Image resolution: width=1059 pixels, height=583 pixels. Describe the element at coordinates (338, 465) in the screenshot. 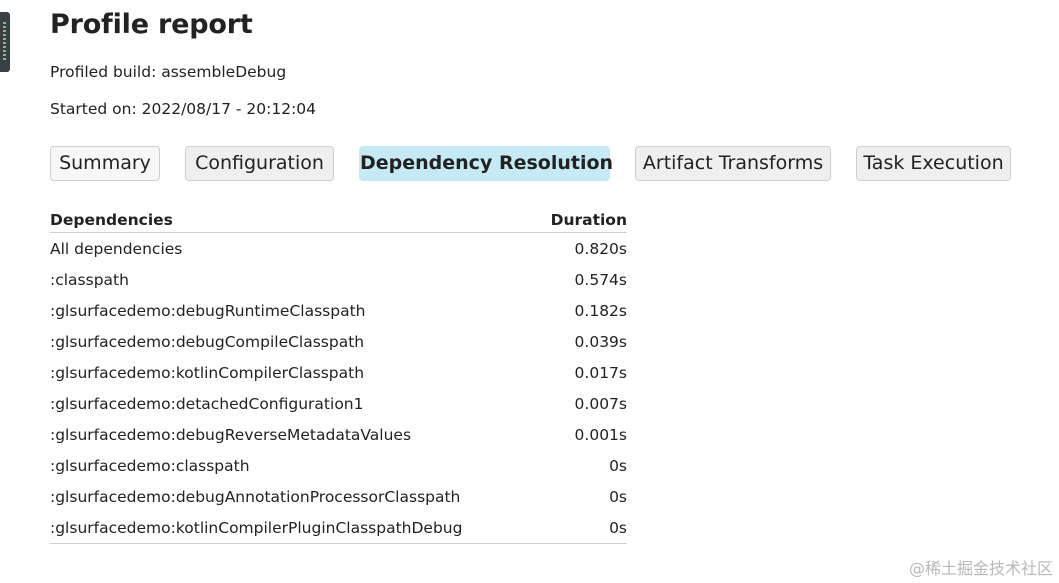

I see `table-row: :glsurfacedemo:classpath 0s` at that location.